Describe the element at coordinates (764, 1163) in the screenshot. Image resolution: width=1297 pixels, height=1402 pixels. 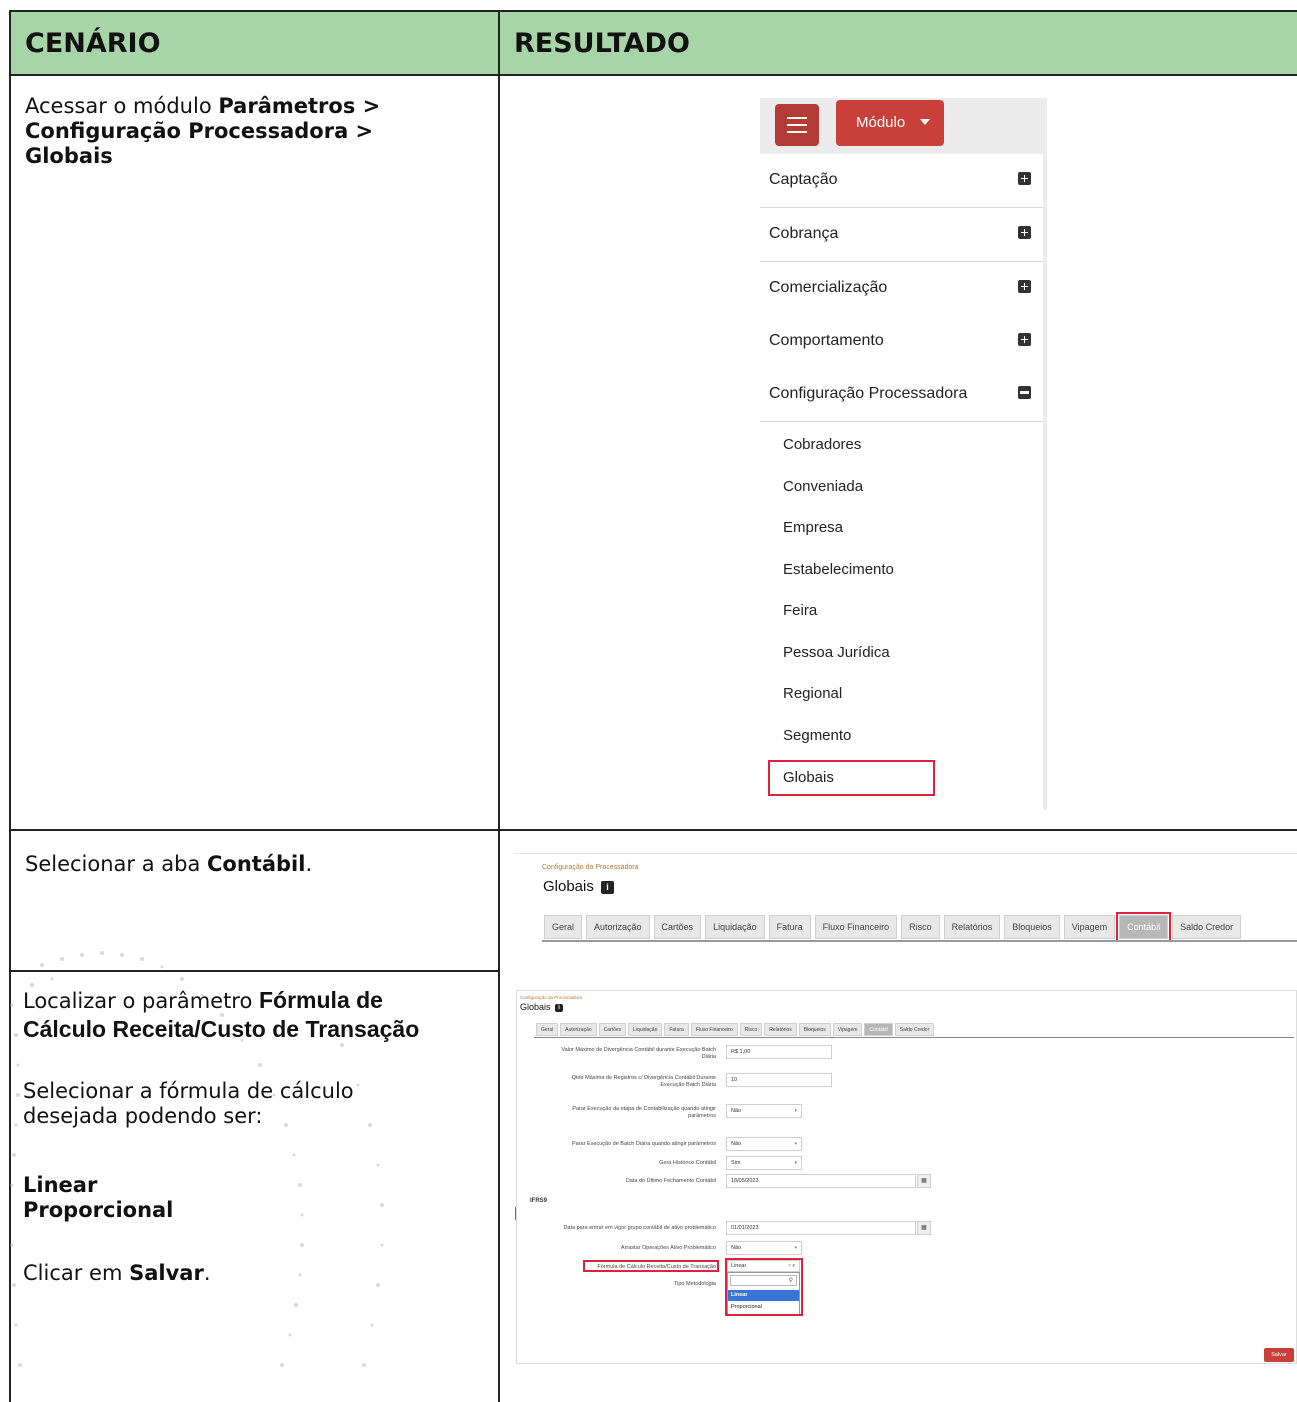
I see `gera-historico-select: Sim ▾` at that location.